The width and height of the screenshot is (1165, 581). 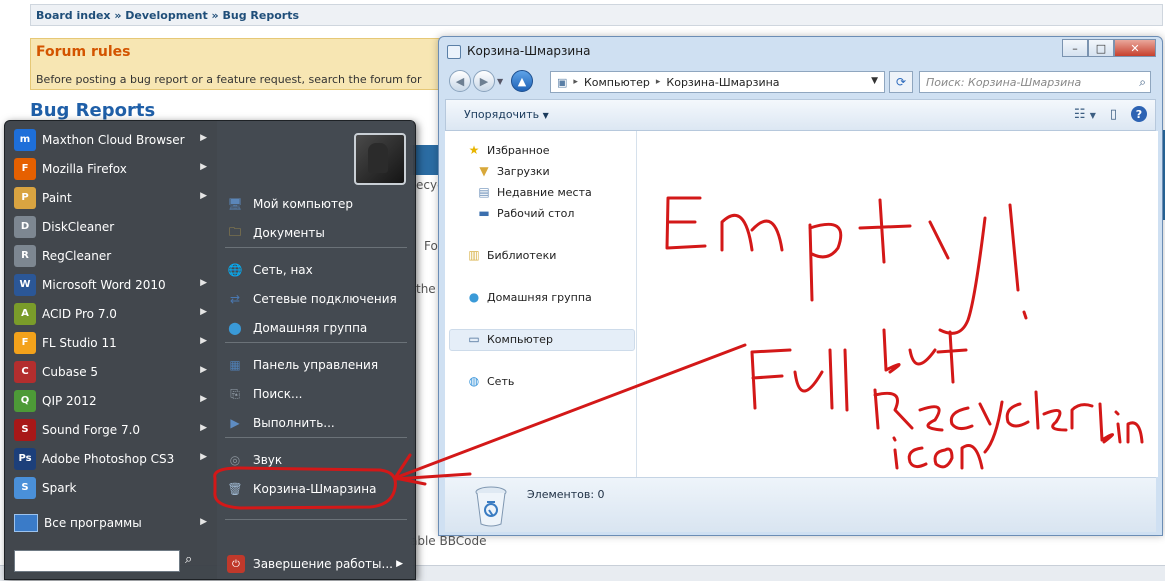 I want to click on diskcleaner-icon: D, so click(x=25, y=226).